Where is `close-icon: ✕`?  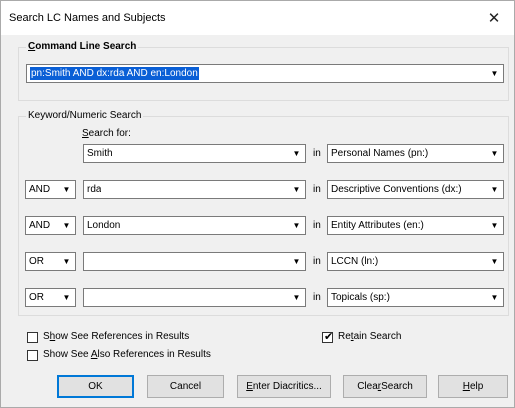
close-icon: ✕ is located at coordinates (494, 18).